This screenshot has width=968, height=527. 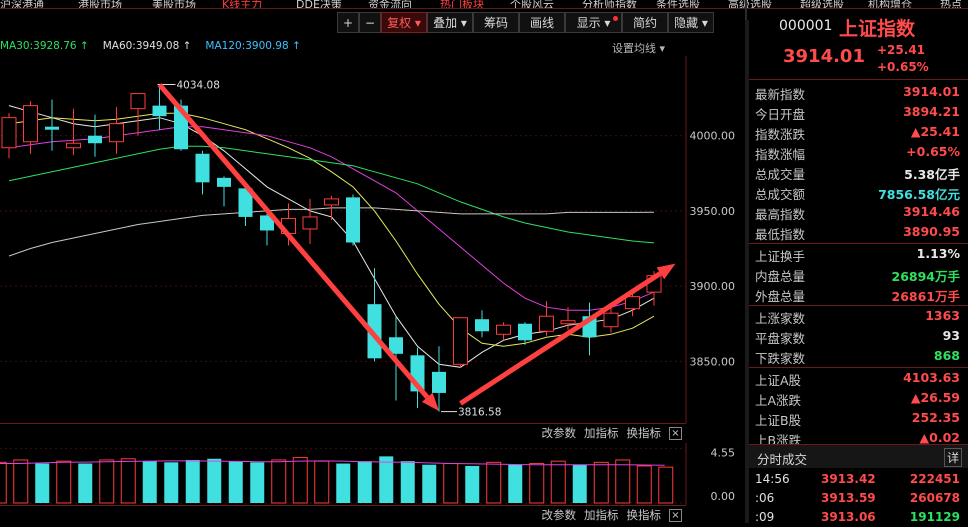 I want to click on quote-volume-row: 上证换手 1.13%, so click(x=858, y=254).